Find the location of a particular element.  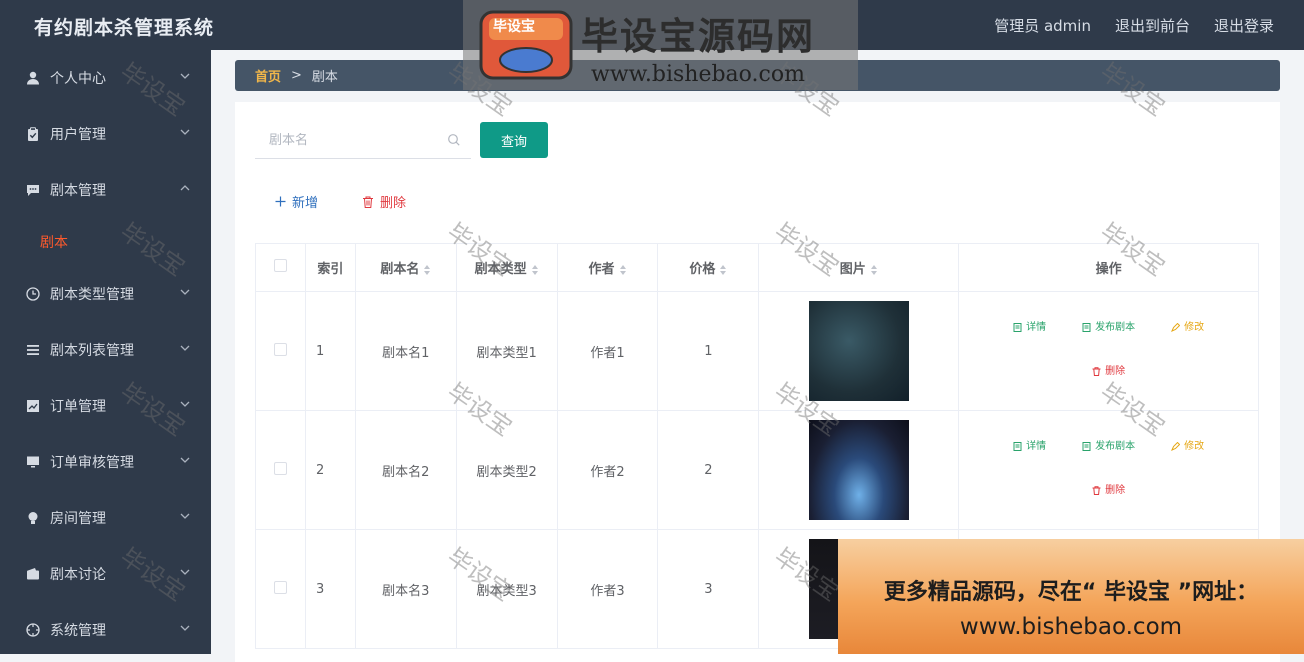

sidebar-item-label: 剧本管理 is located at coordinates (78, 191).